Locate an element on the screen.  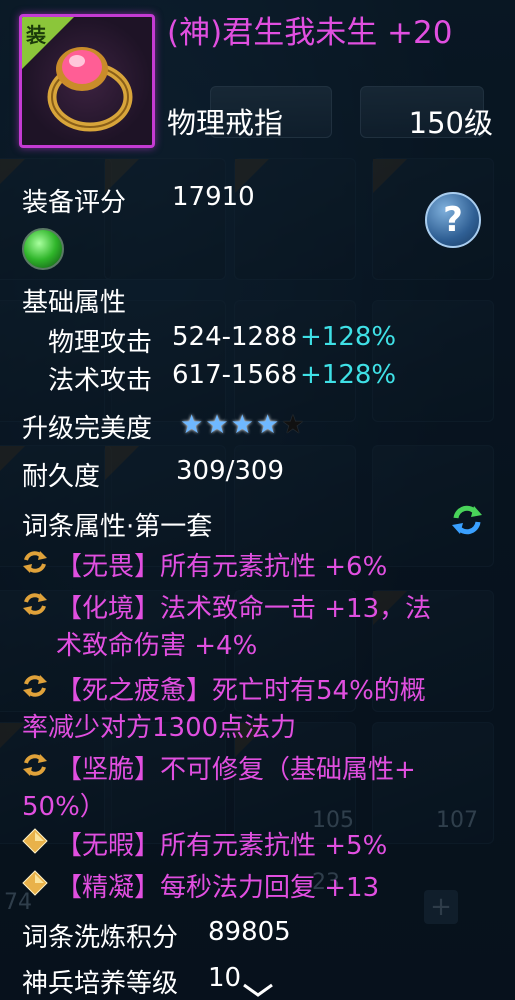
affix-line: 率减少对方1300点法力 is located at coordinates (159, 728).